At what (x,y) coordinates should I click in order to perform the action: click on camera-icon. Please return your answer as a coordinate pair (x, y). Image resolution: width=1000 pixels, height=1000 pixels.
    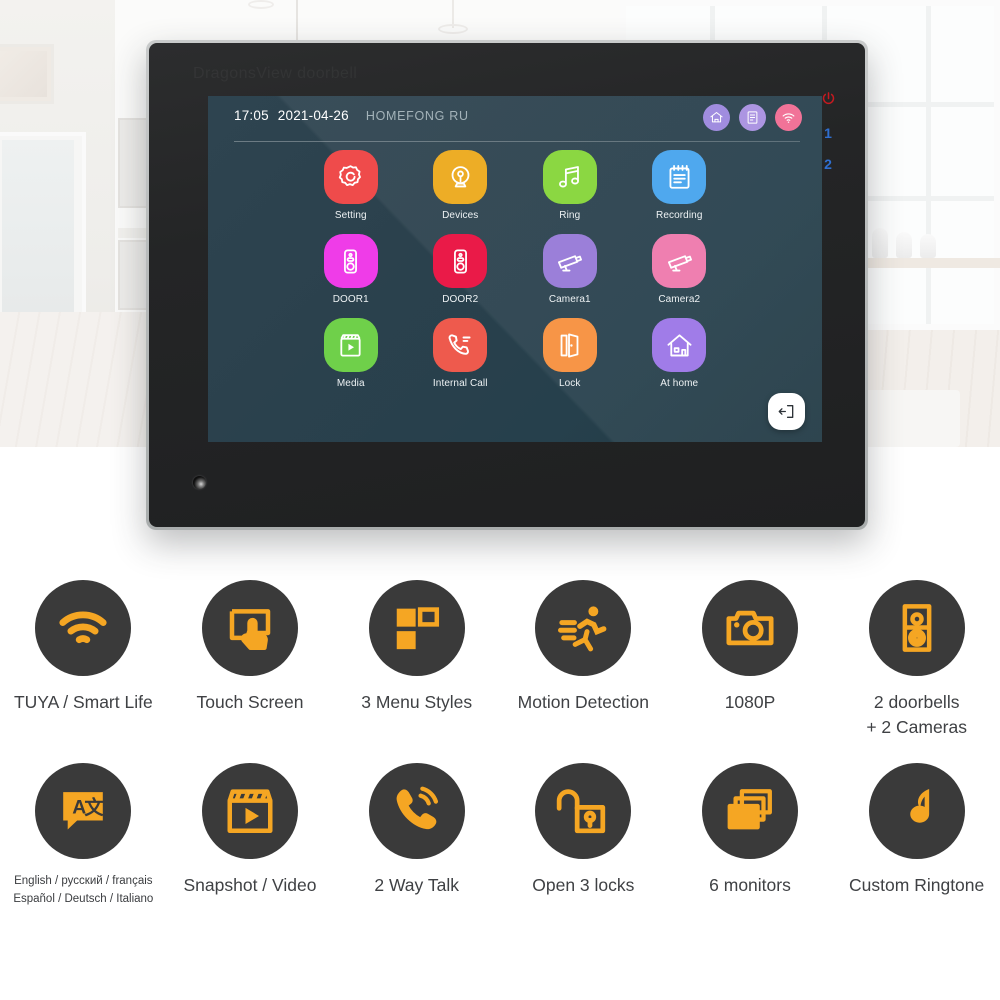
    Looking at the image, I should click on (749, 628).